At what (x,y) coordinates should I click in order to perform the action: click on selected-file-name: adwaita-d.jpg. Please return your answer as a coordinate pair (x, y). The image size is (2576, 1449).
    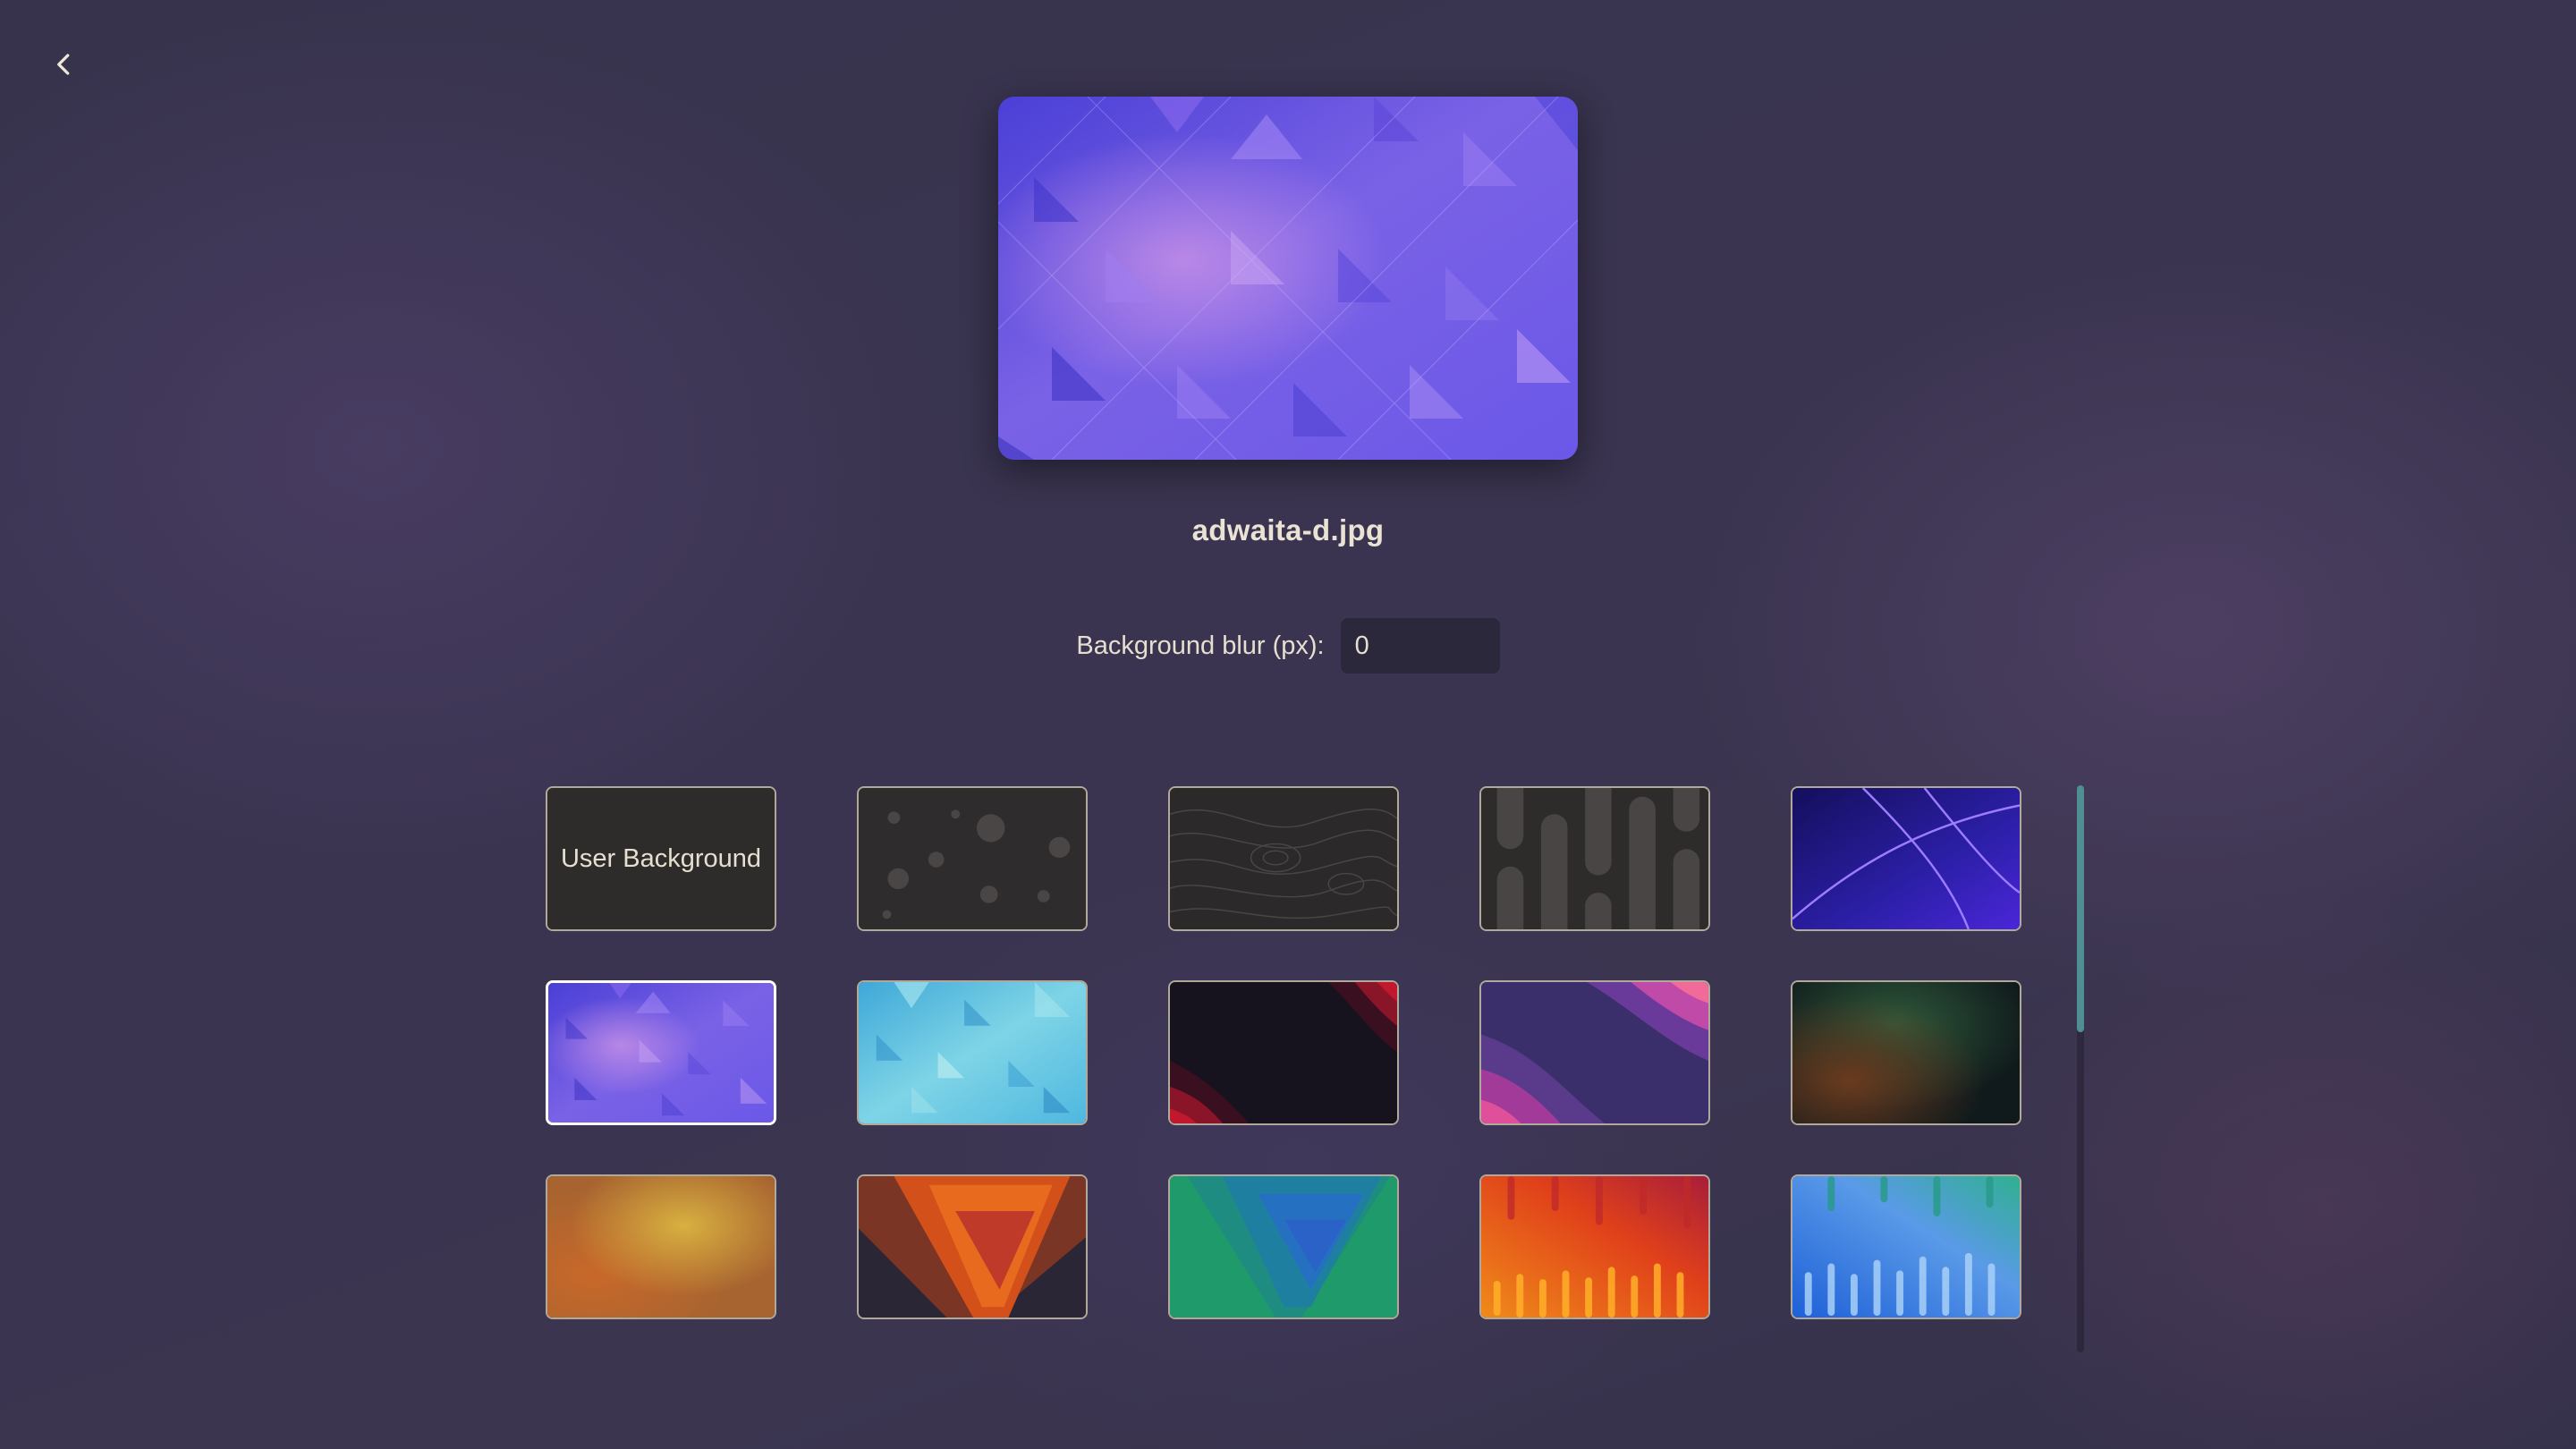
    Looking at the image, I should click on (1288, 530).